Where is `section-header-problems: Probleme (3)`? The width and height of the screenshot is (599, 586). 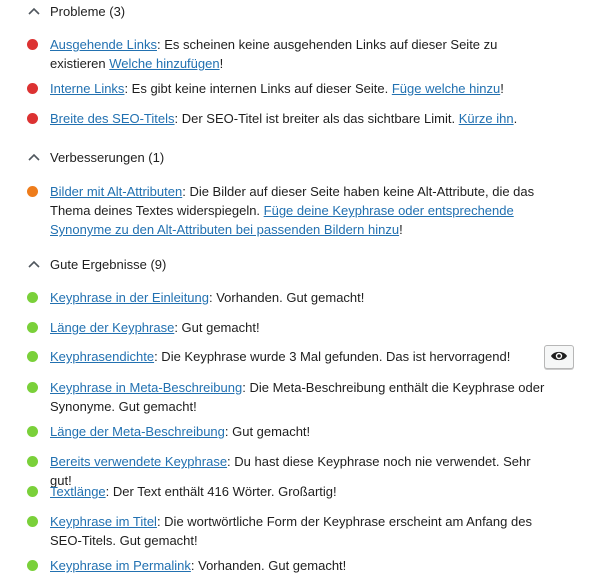
section-header-problems: Probleme (3) is located at coordinates (62, 11).